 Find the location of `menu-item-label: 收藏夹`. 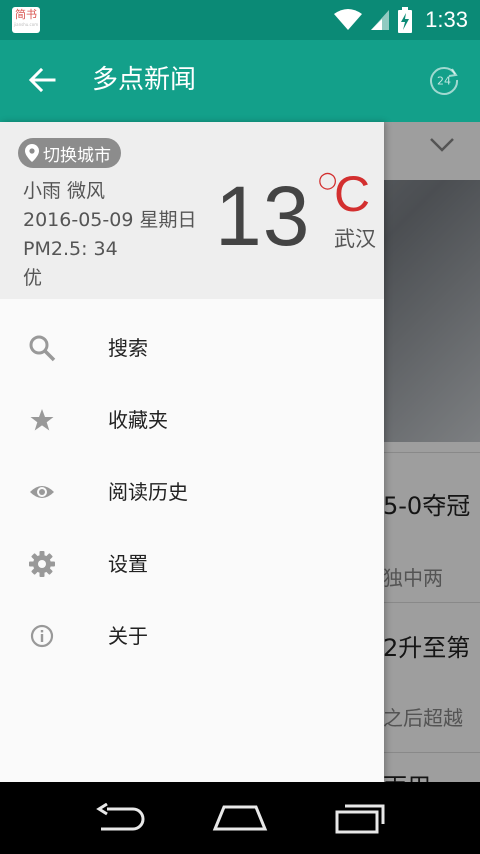

menu-item-label: 收藏夹 is located at coordinates (138, 420).